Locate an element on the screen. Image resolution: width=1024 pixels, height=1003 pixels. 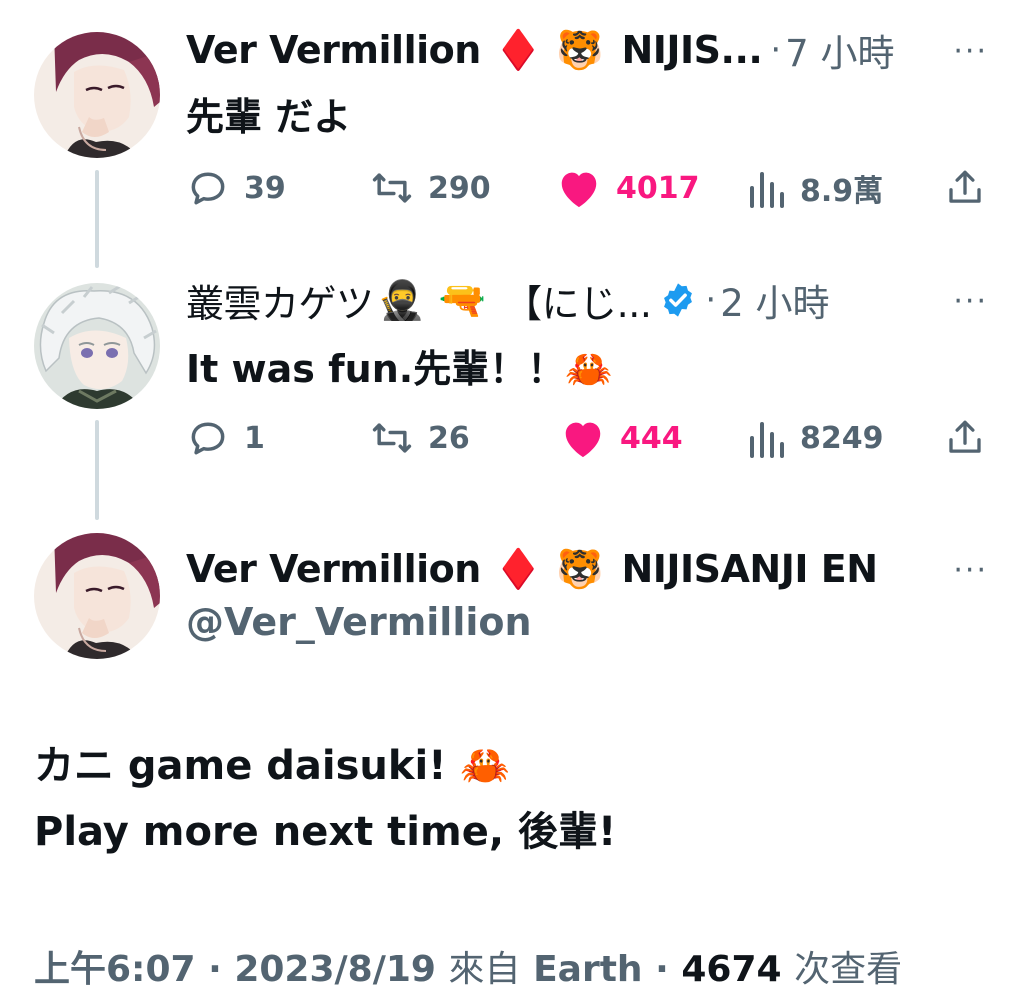
views-button: 8.9萬 is located at coordinates (814, 188).